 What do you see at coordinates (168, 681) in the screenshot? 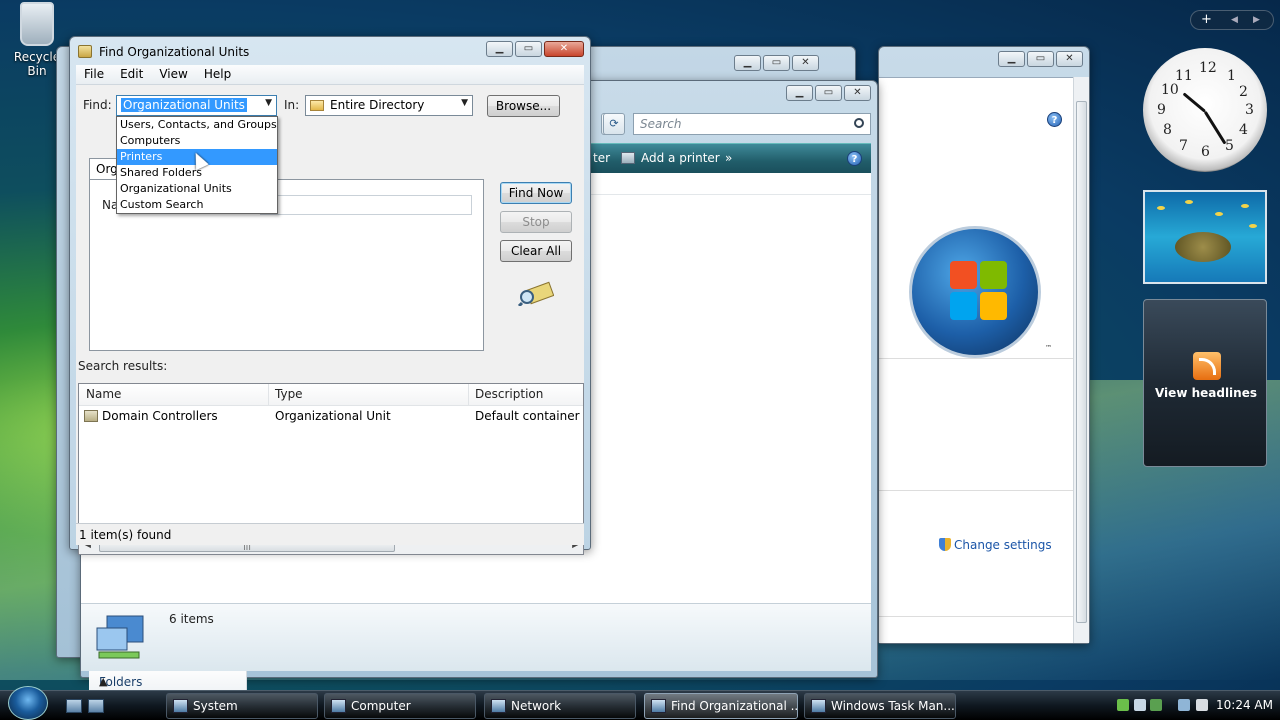
I see `chevron-up-icon: ▲` at bounding box center [168, 681].